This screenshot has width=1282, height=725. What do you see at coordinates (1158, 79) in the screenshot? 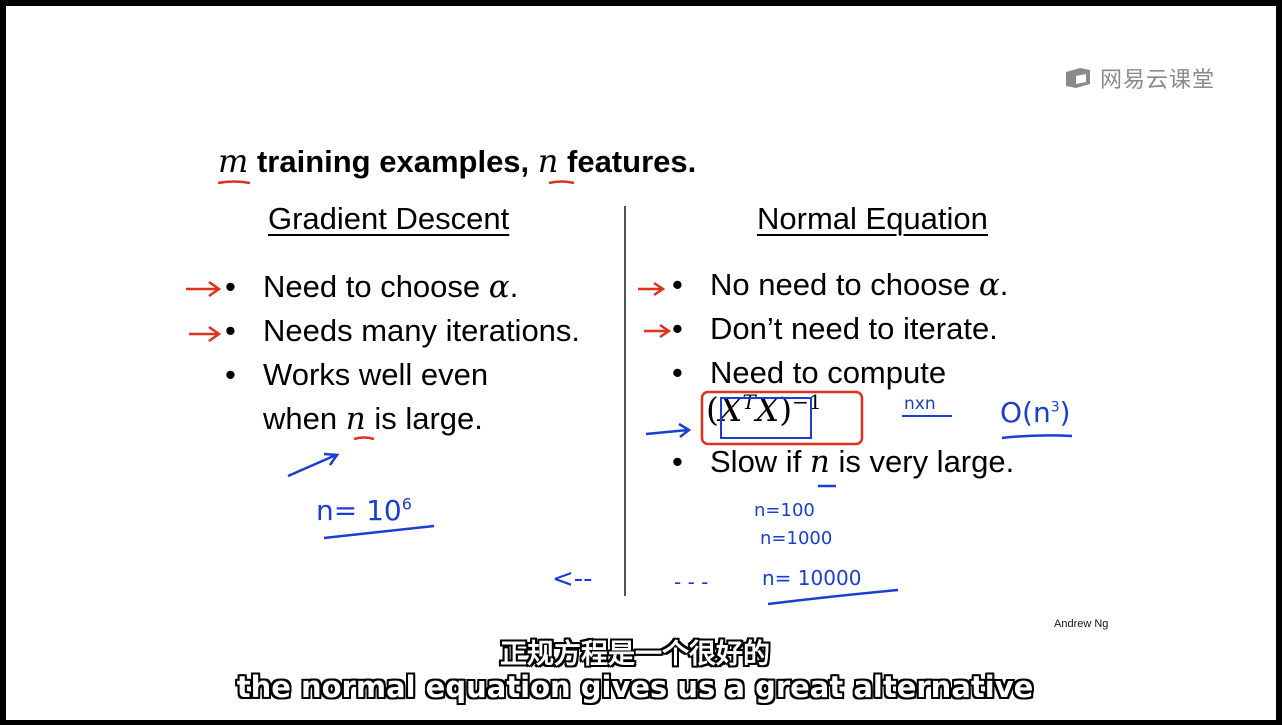
I see `watermark-text: 网易云课堂` at bounding box center [1158, 79].